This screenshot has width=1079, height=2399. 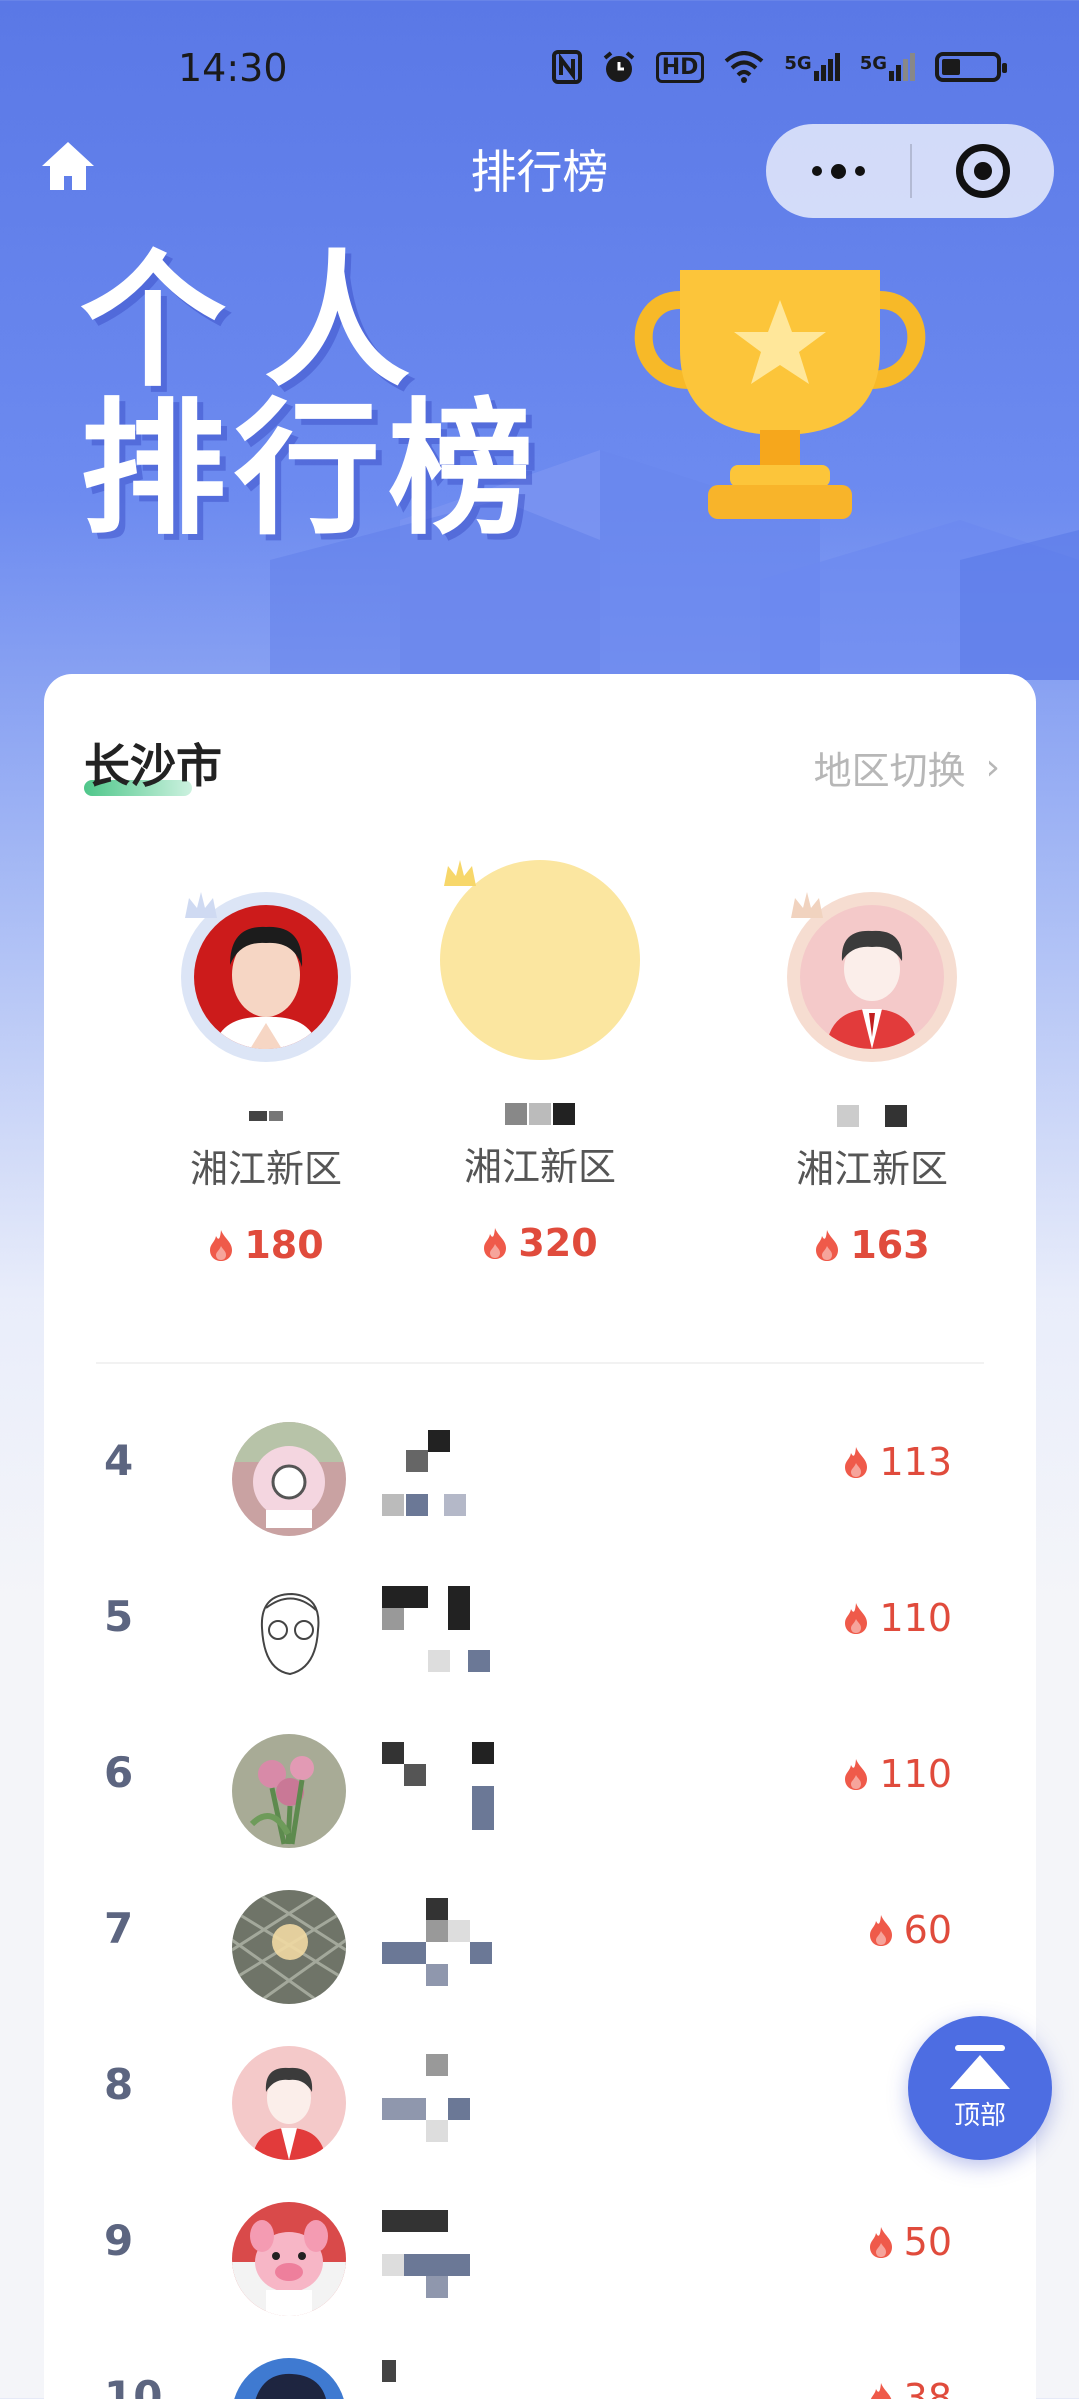 I want to click on arrow-up-icon, so click(x=980, y=2071).